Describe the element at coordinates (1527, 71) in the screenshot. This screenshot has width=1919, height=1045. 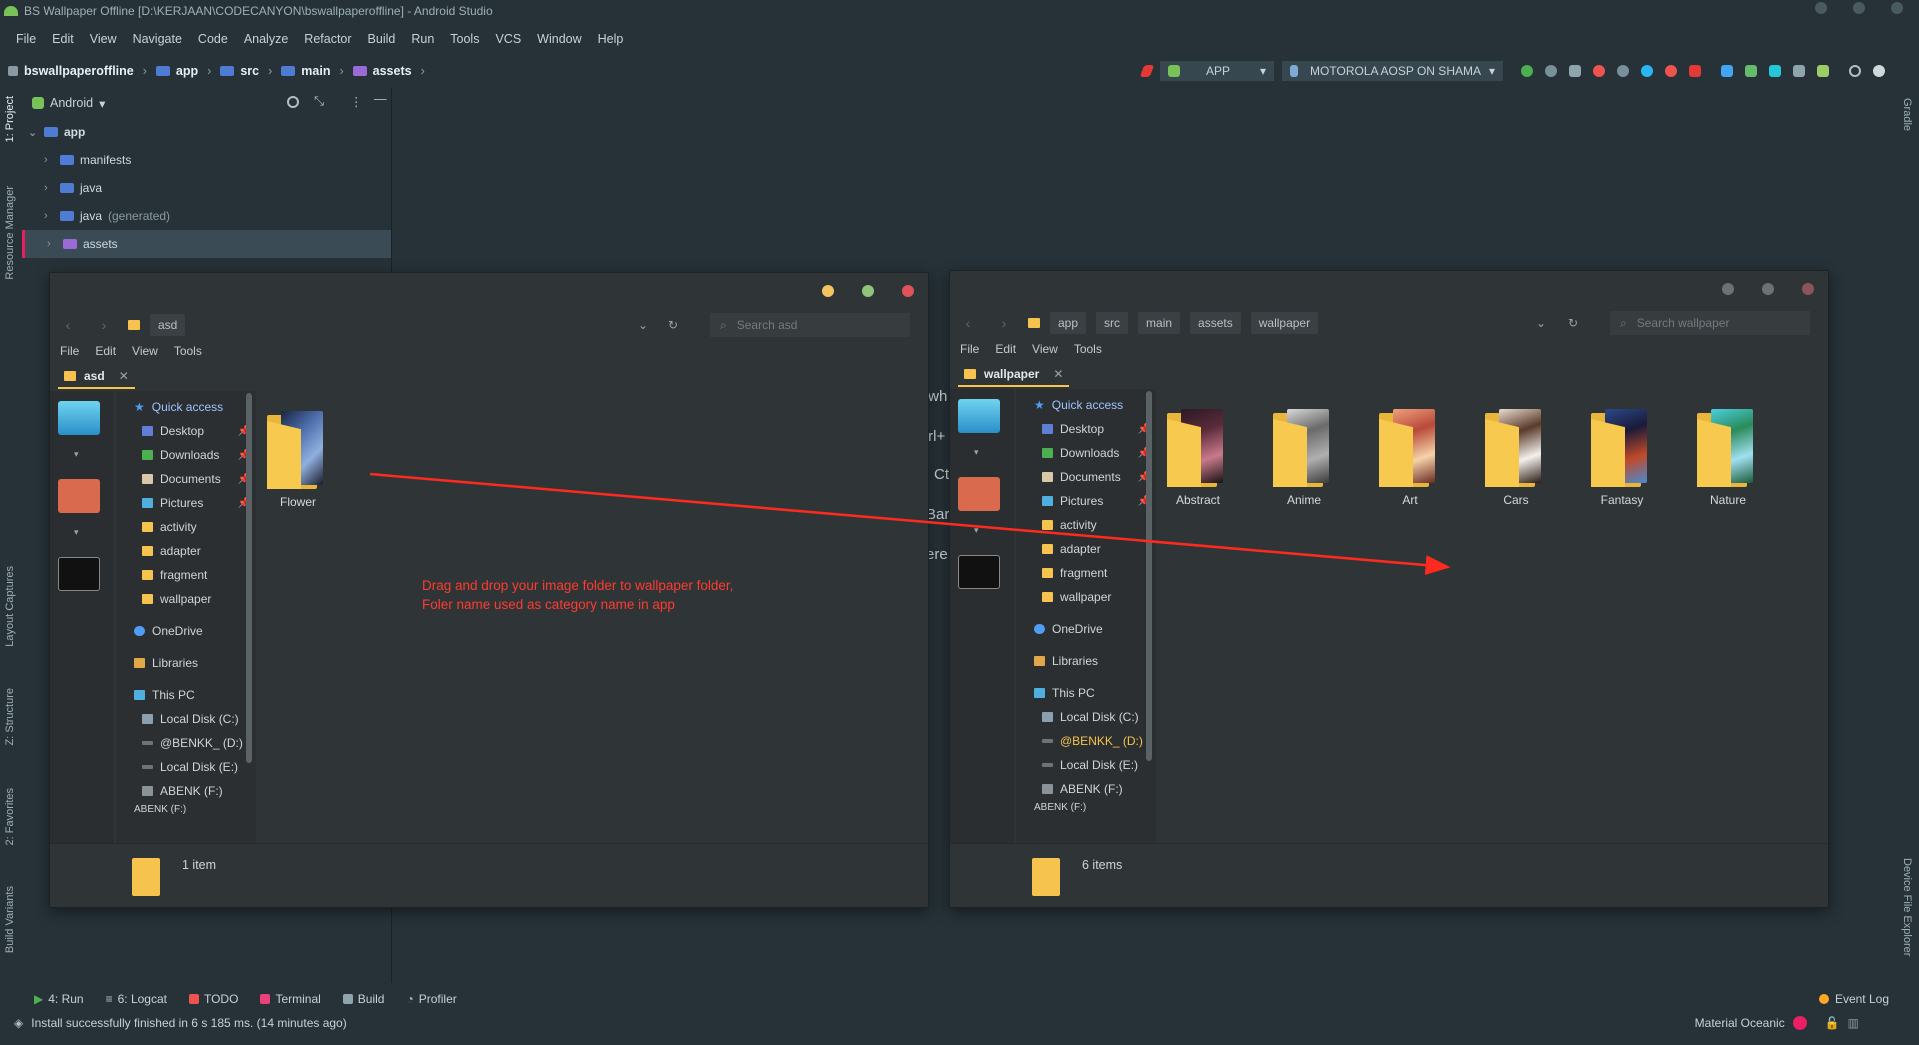
I see `rerun-icon` at that location.